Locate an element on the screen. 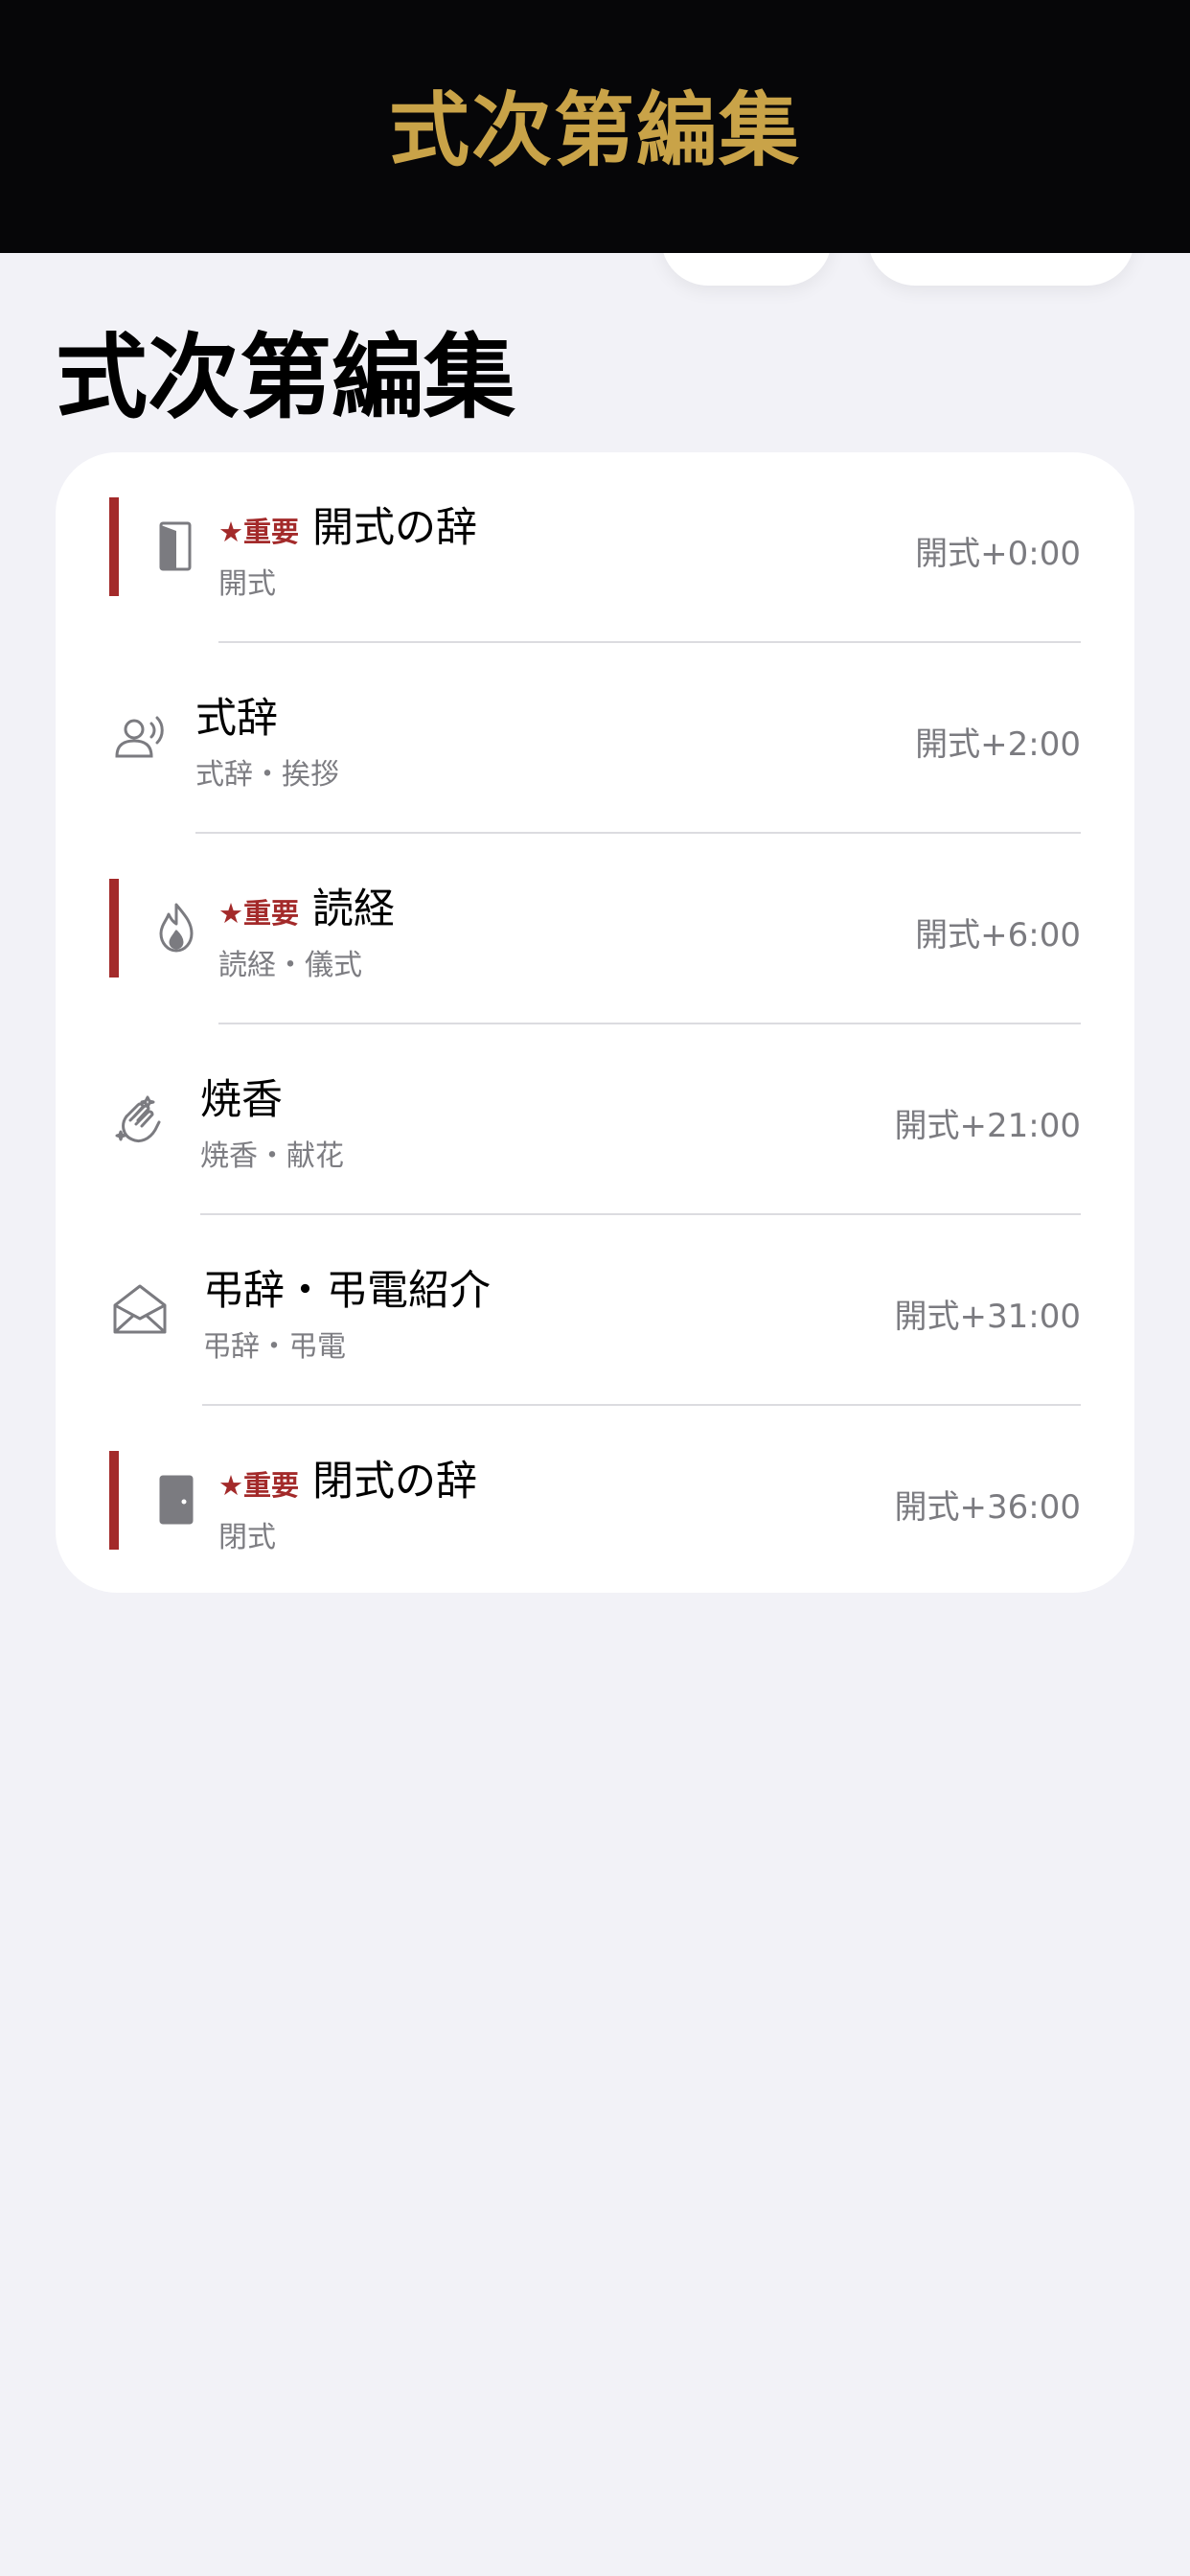  person-speaking-icon is located at coordinates (140, 737).